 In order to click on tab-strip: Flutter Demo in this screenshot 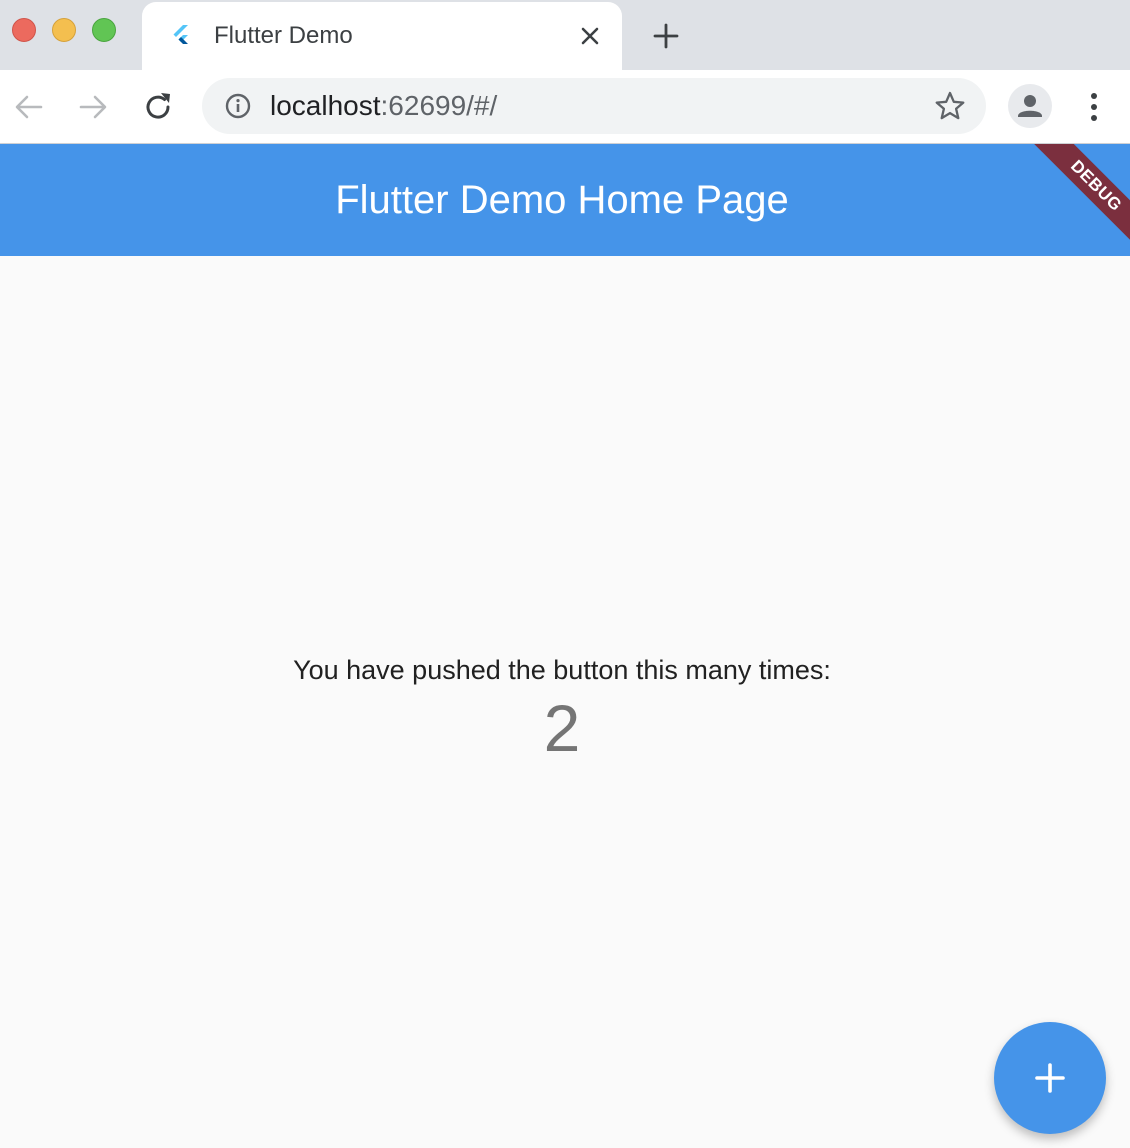, I will do `click(565, 35)`.